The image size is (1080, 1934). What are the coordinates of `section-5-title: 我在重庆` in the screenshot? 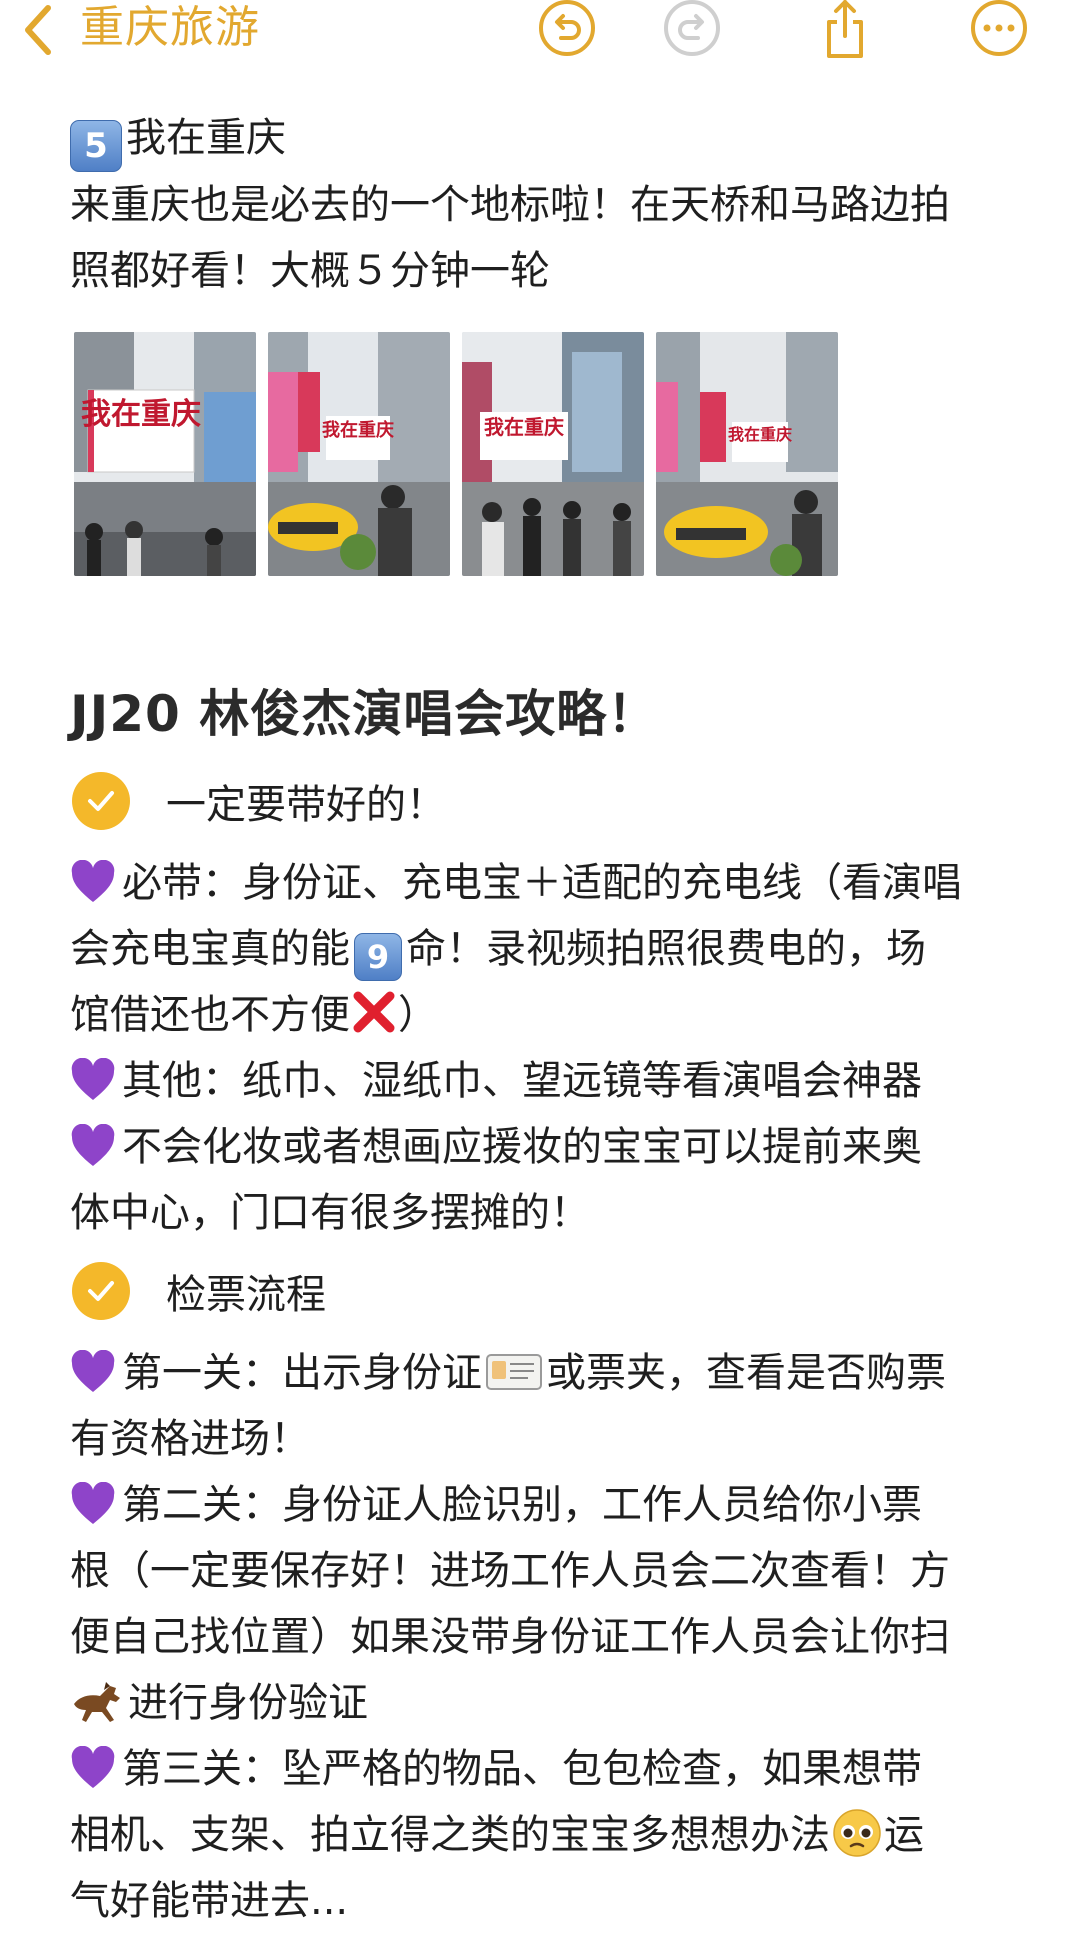 It's located at (206, 138).